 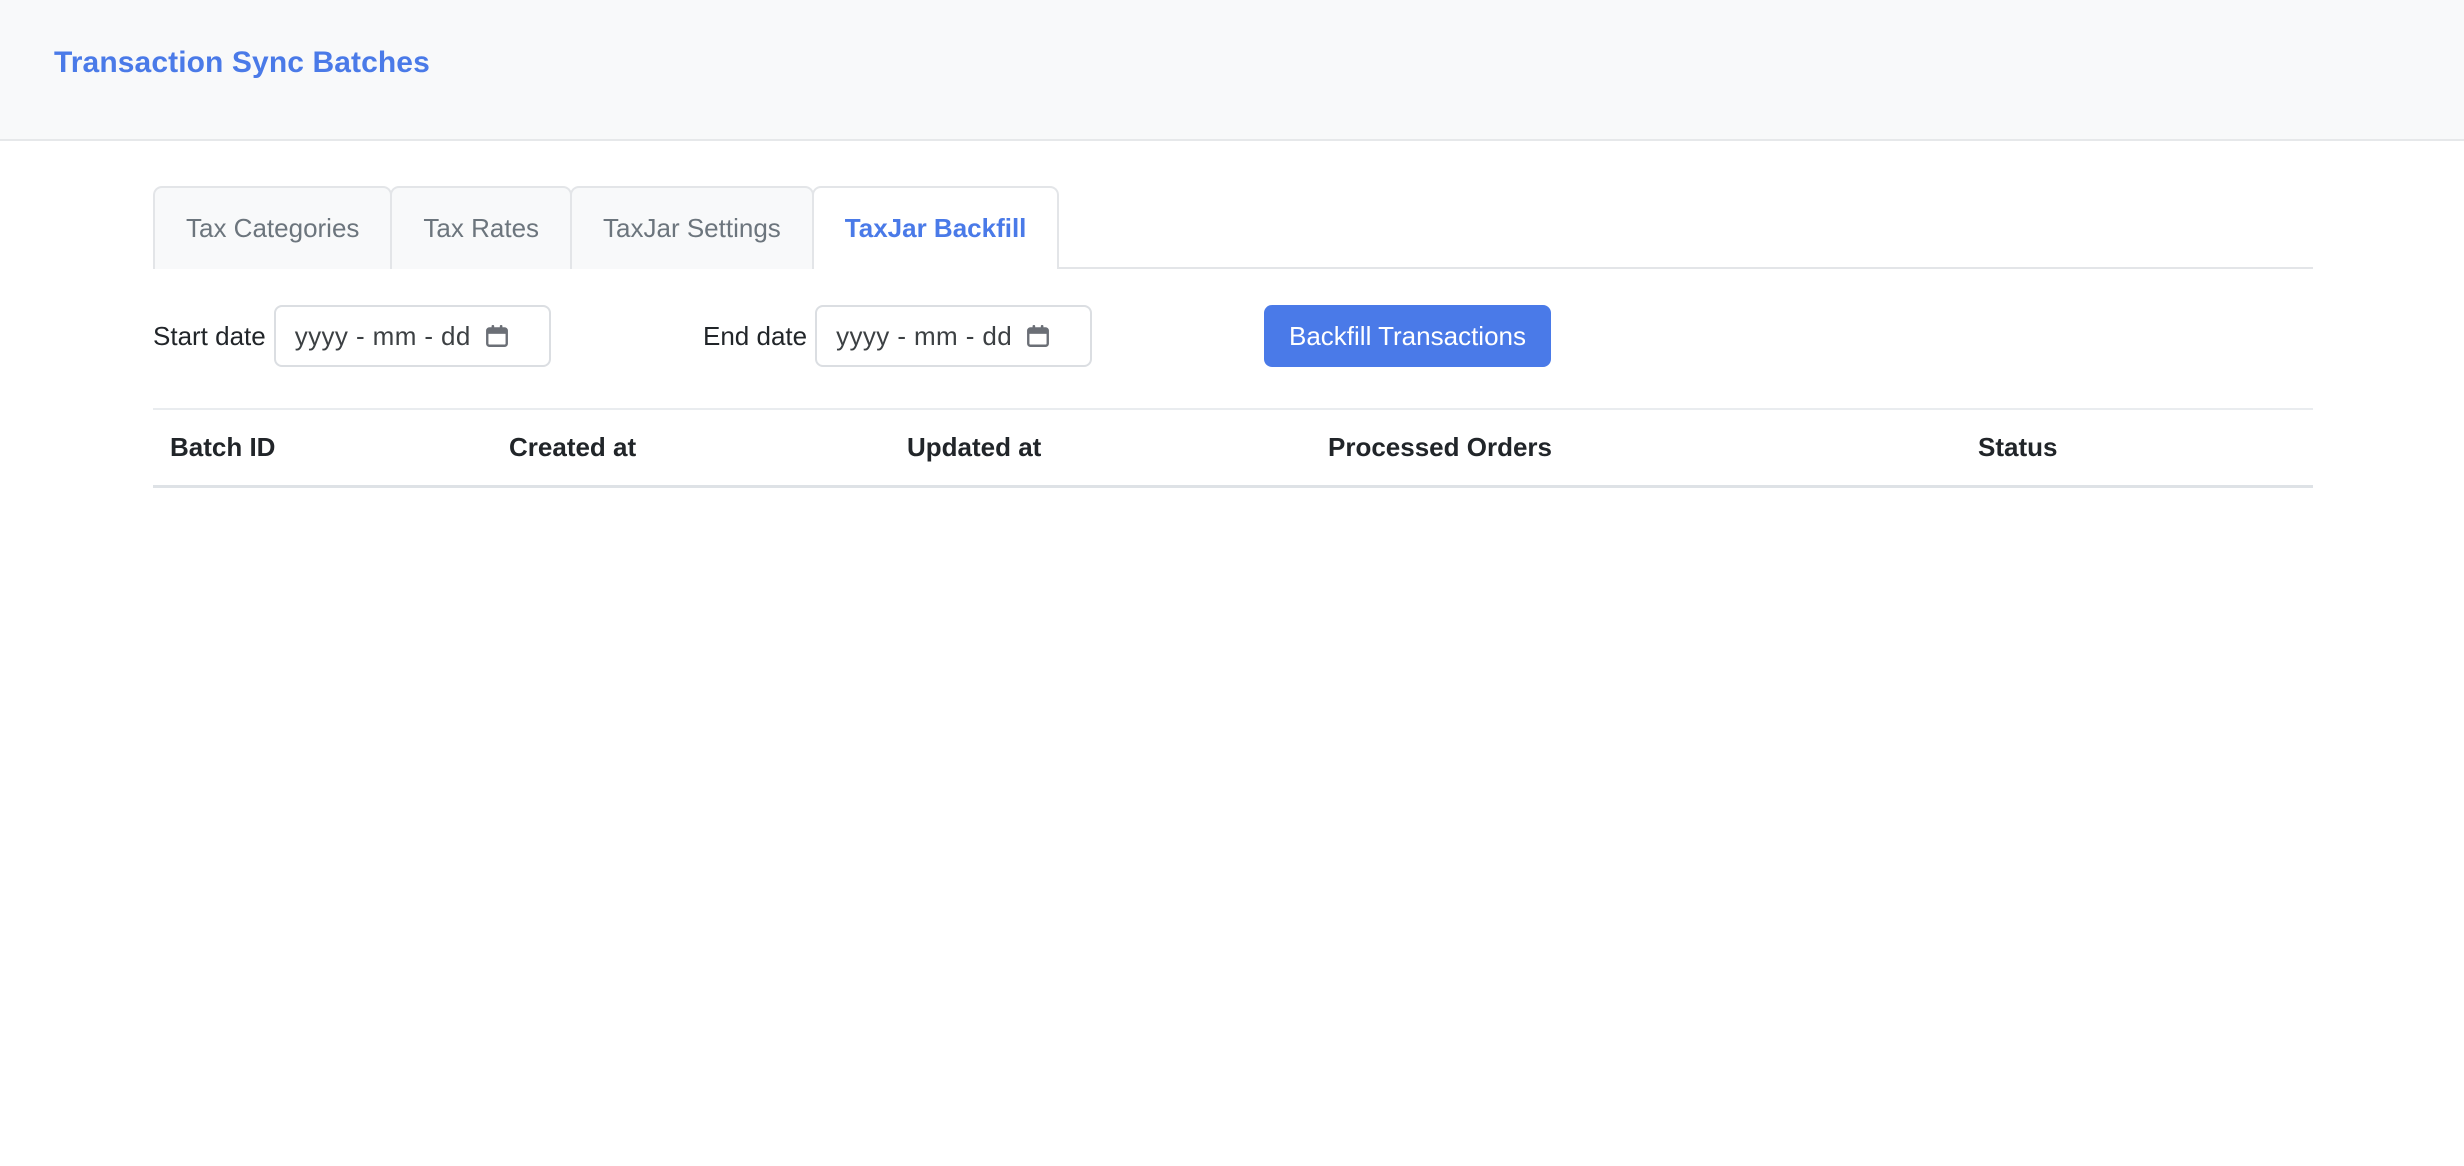 I want to click on tab-tax-categories: Tax Categories, so click(x=273, y=227).